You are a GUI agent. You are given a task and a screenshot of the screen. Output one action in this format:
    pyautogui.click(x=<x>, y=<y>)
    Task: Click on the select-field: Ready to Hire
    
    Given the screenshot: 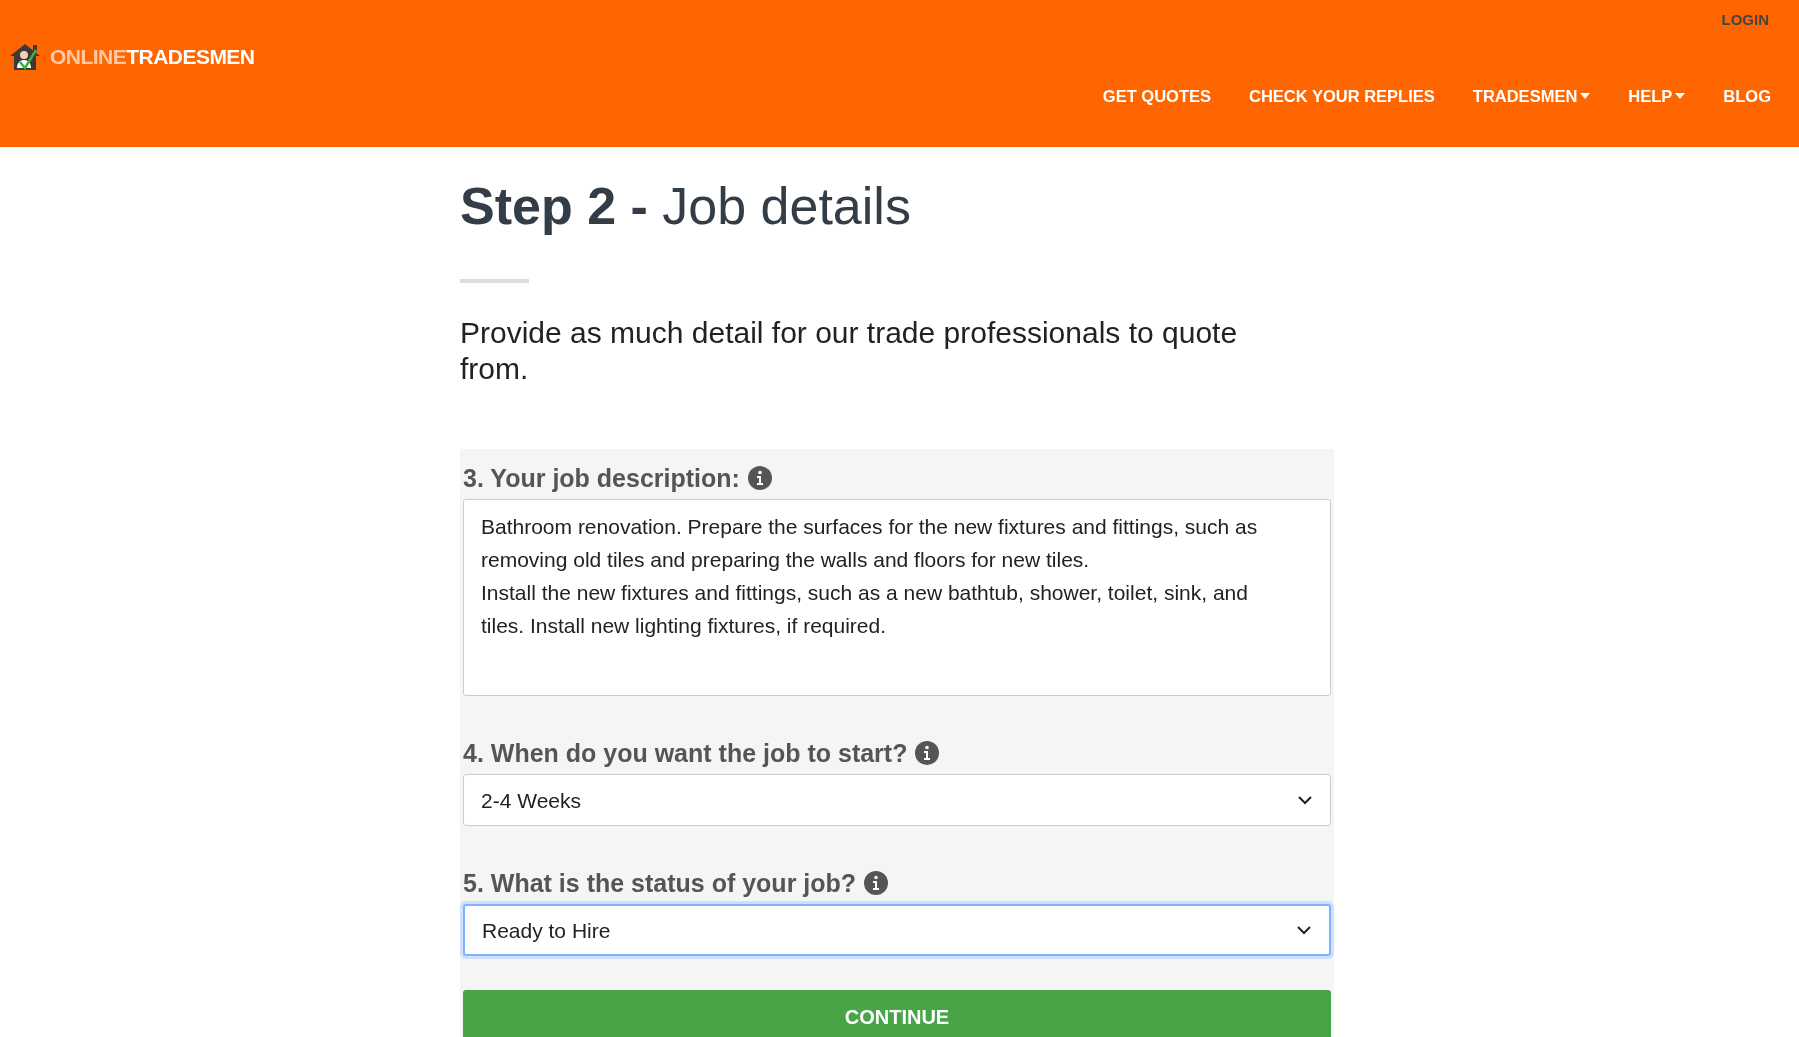 What is the action you would take?
    pyautogui.click(x=897, y=930)
    